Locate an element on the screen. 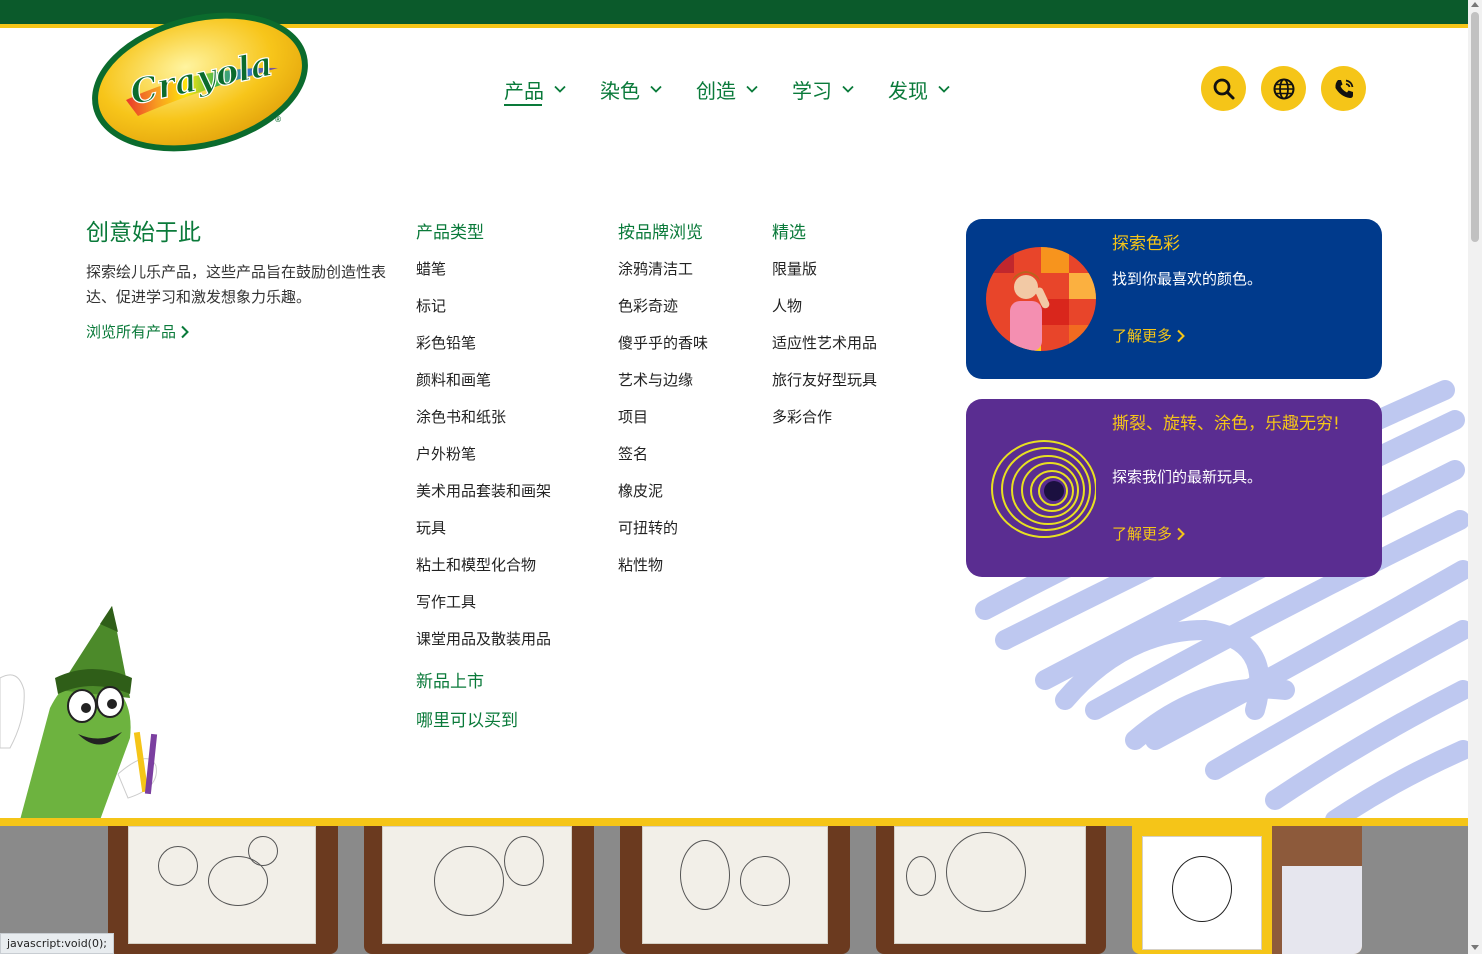 This screenshot has height=954, width=1482. menu-link: 彩色铅笔 is located at coordinates (483, 348).